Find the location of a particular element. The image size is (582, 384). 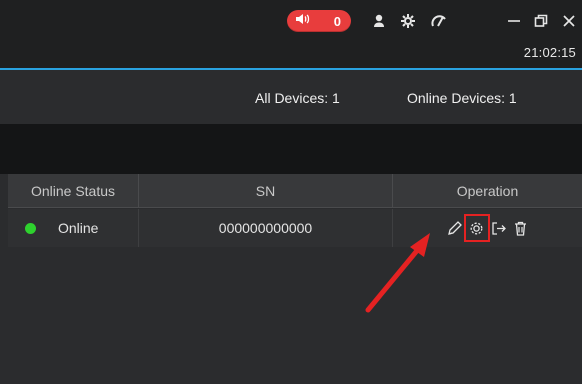

restore-icon is located at coordinates (541, 21).